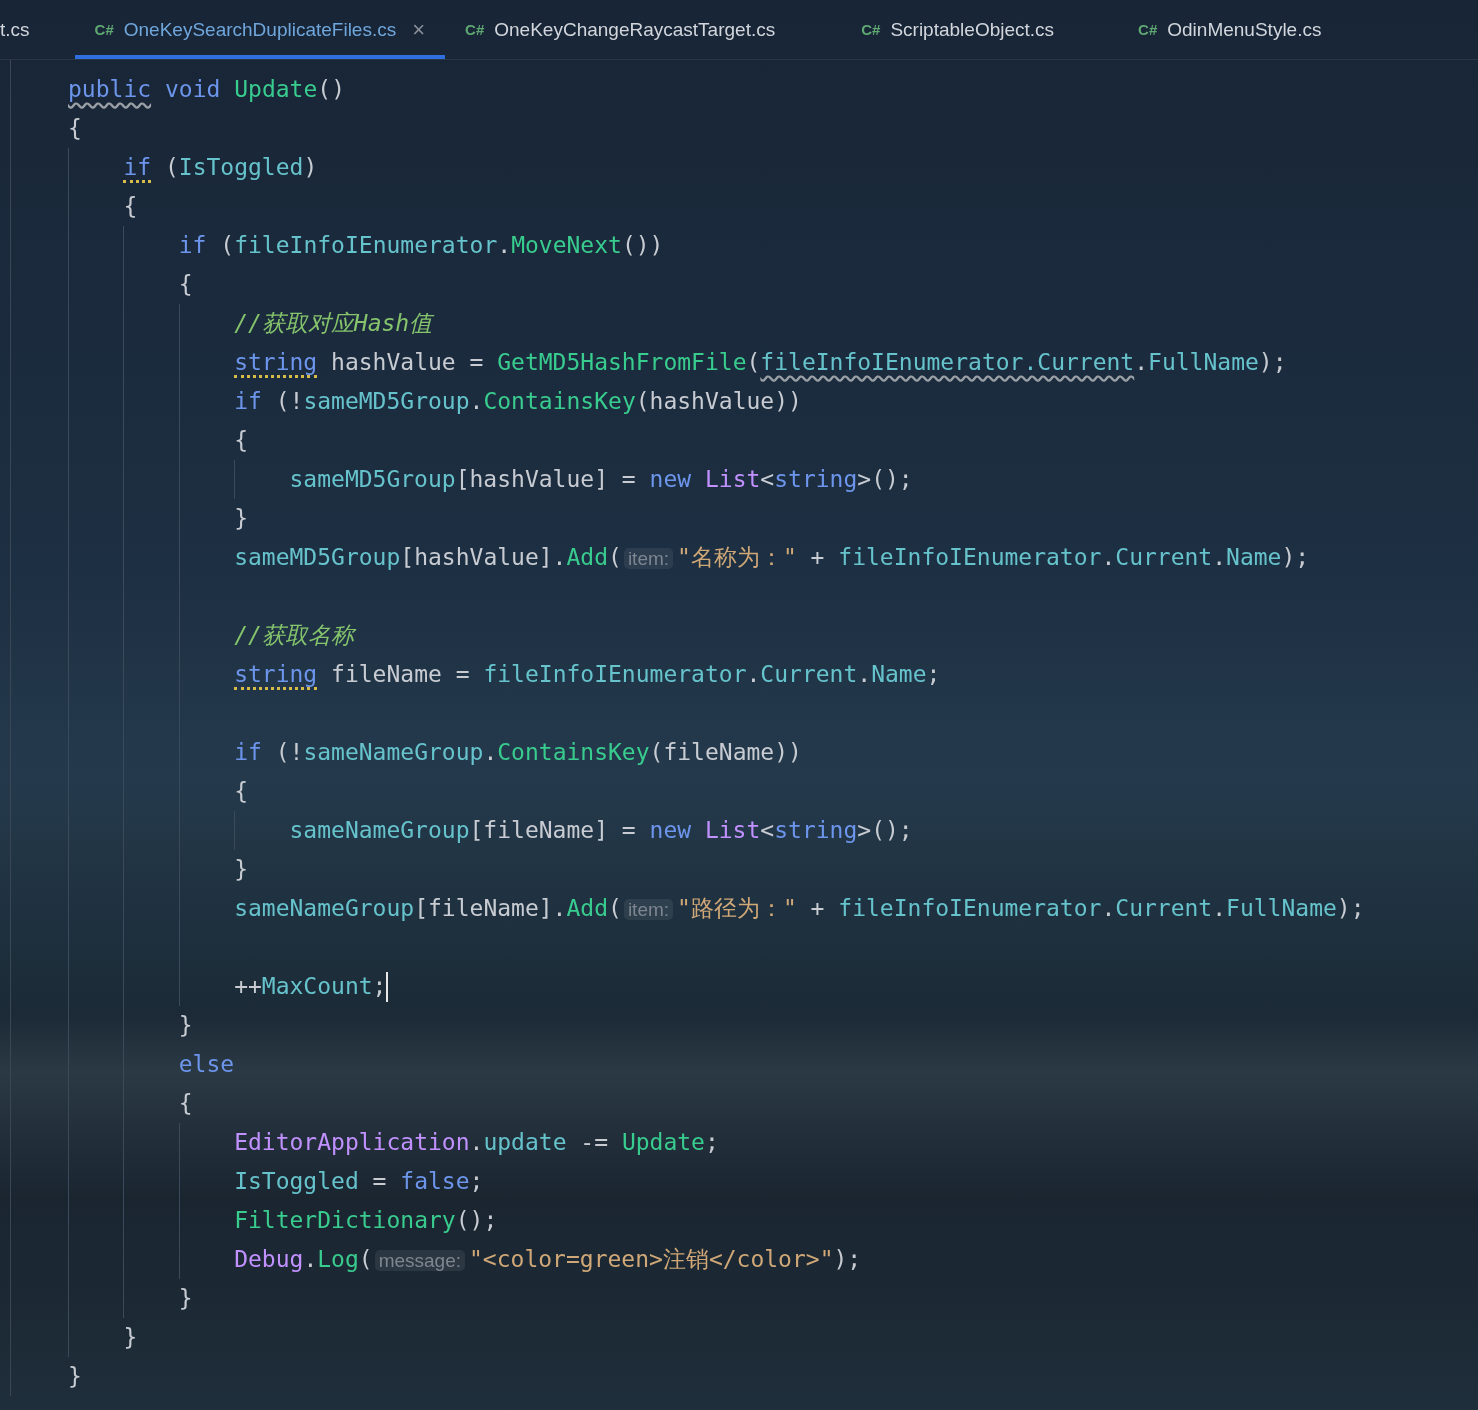 The image size is (1478, 1410). What do you see at coordinates (601, 830) in the screenshot?
I see `code-line: sameNameGroup[fileName] = new List<string>();` at bounding box center [601, 830].